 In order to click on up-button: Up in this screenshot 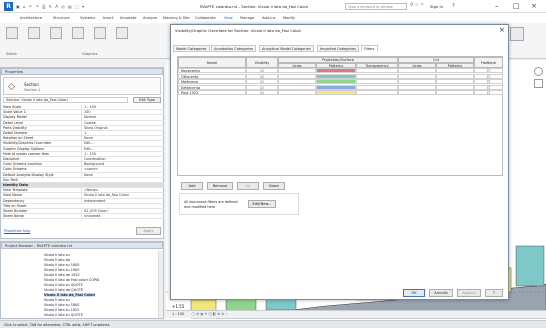, I will do `click(248, 186)`.